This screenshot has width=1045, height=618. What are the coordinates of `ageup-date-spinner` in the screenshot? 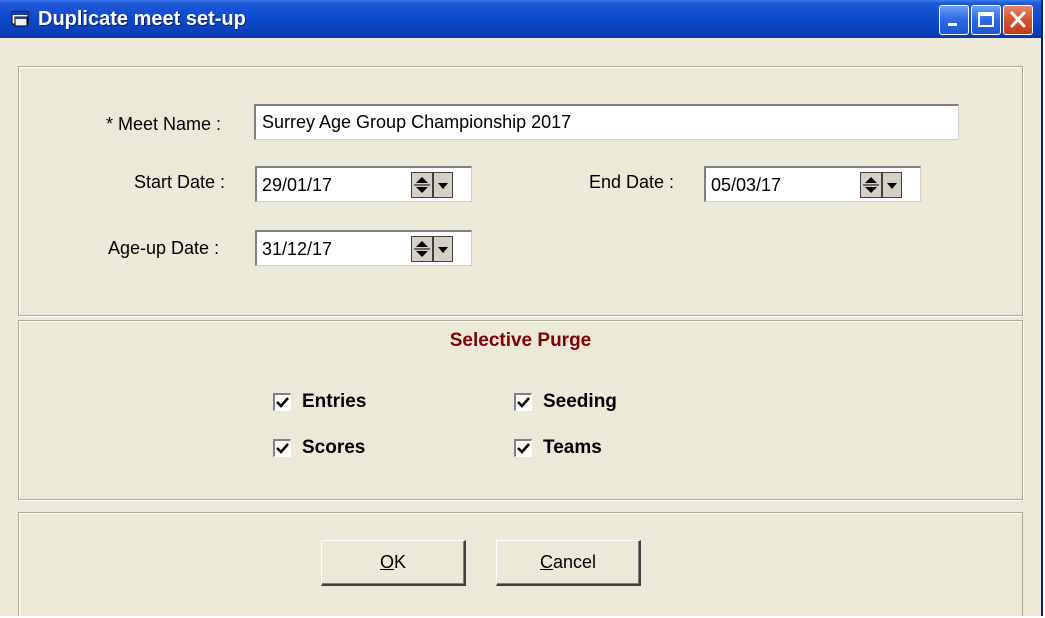 It's located at (422, 249).